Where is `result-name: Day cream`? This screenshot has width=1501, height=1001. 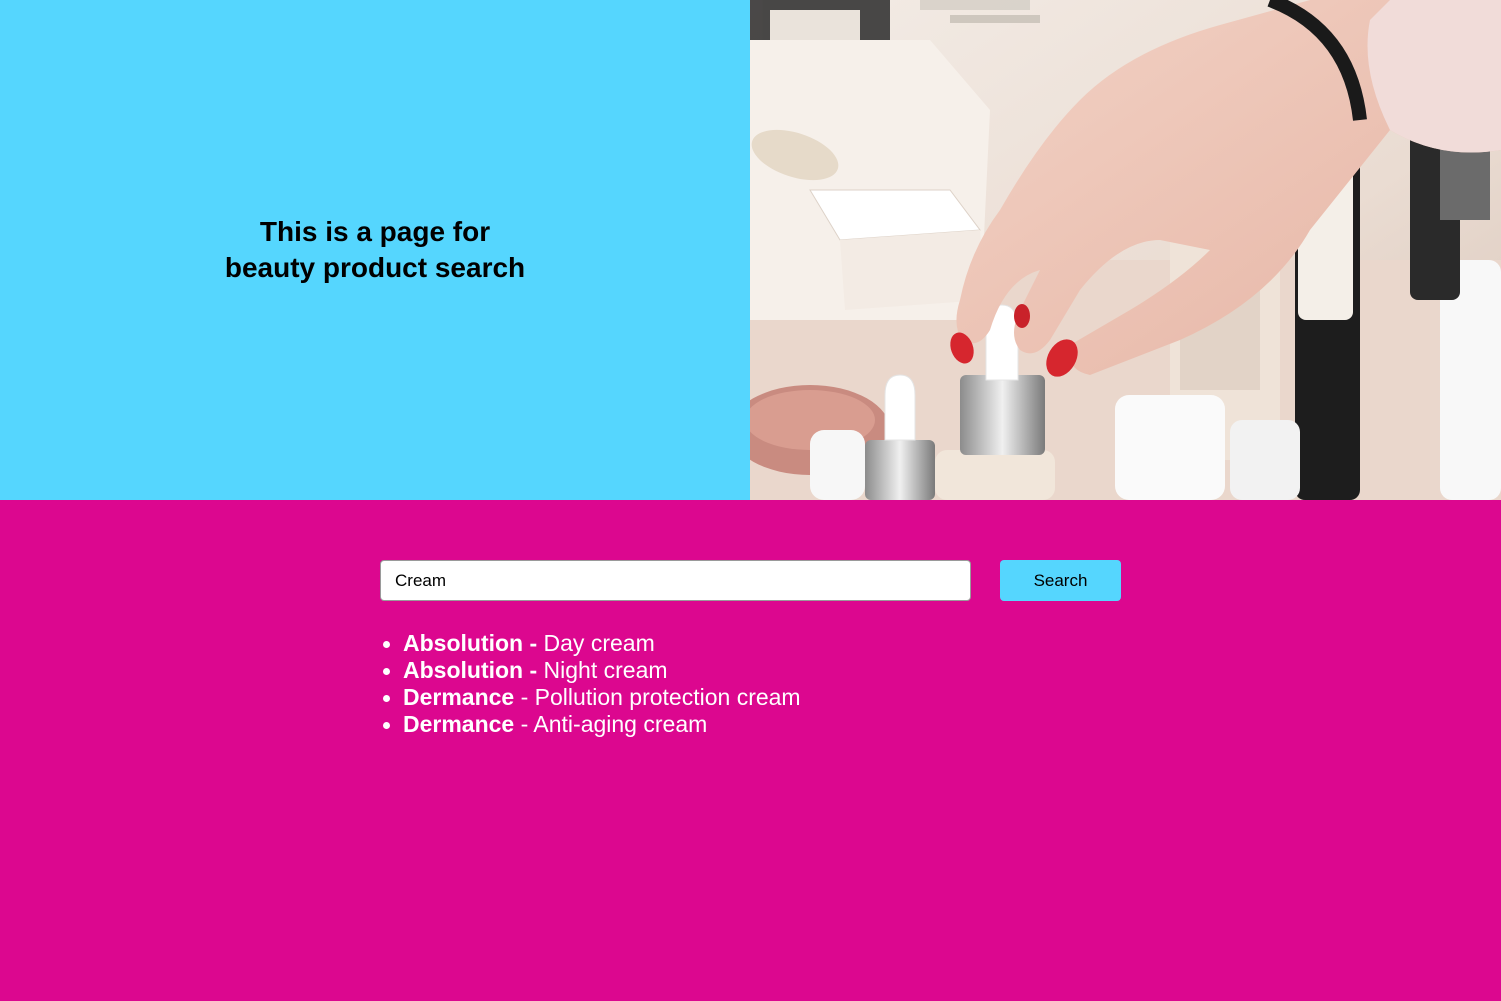
result-name: Day cream is located at coordinates (599, 643).